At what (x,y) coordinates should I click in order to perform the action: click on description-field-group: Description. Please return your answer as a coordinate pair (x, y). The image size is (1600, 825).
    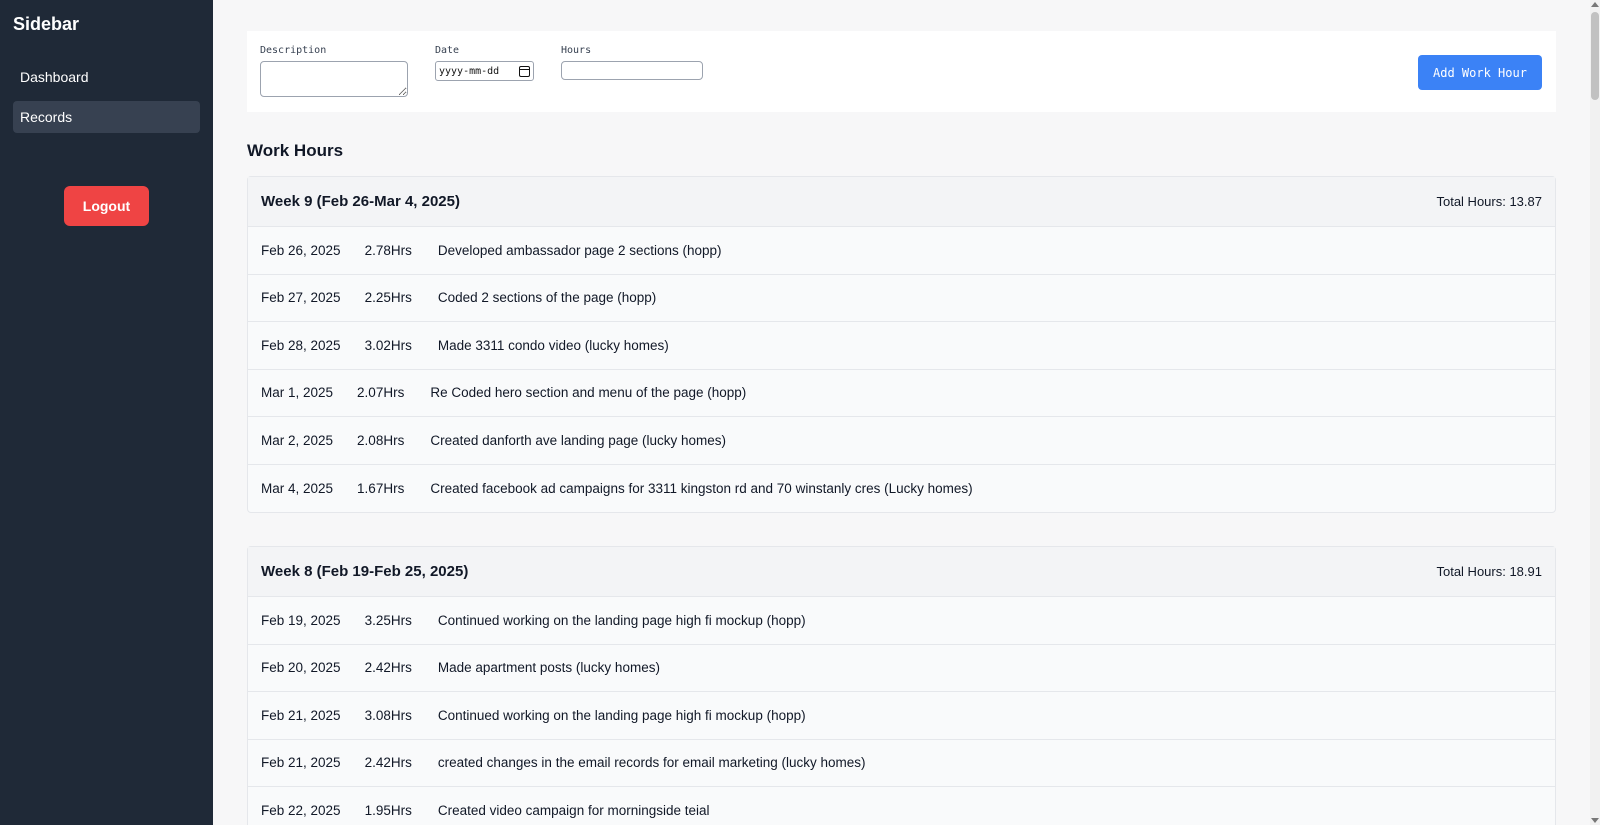
    Looking at the image, I should click on (334, 71).